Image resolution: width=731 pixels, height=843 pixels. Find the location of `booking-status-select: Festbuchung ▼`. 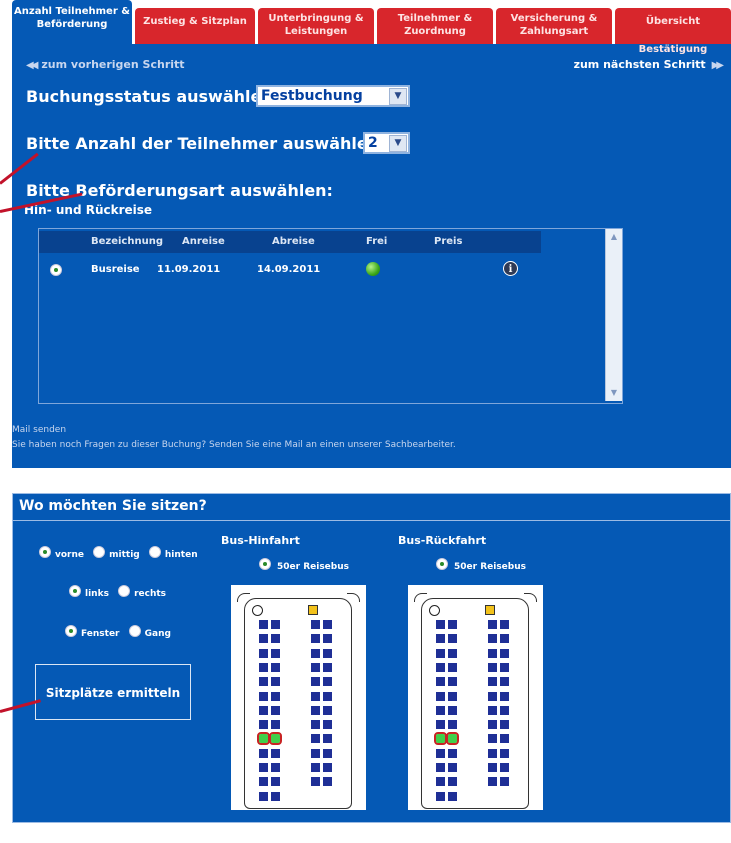

booking-status-select: Festbuchung ▼ is located at coordinates (333, 96).